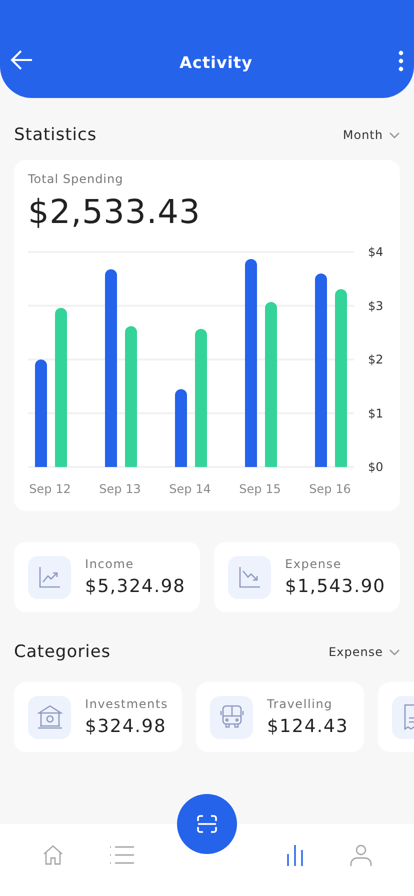 The image size is (414, 896). I want to click on bar-chart-icon, so click(294, 855).